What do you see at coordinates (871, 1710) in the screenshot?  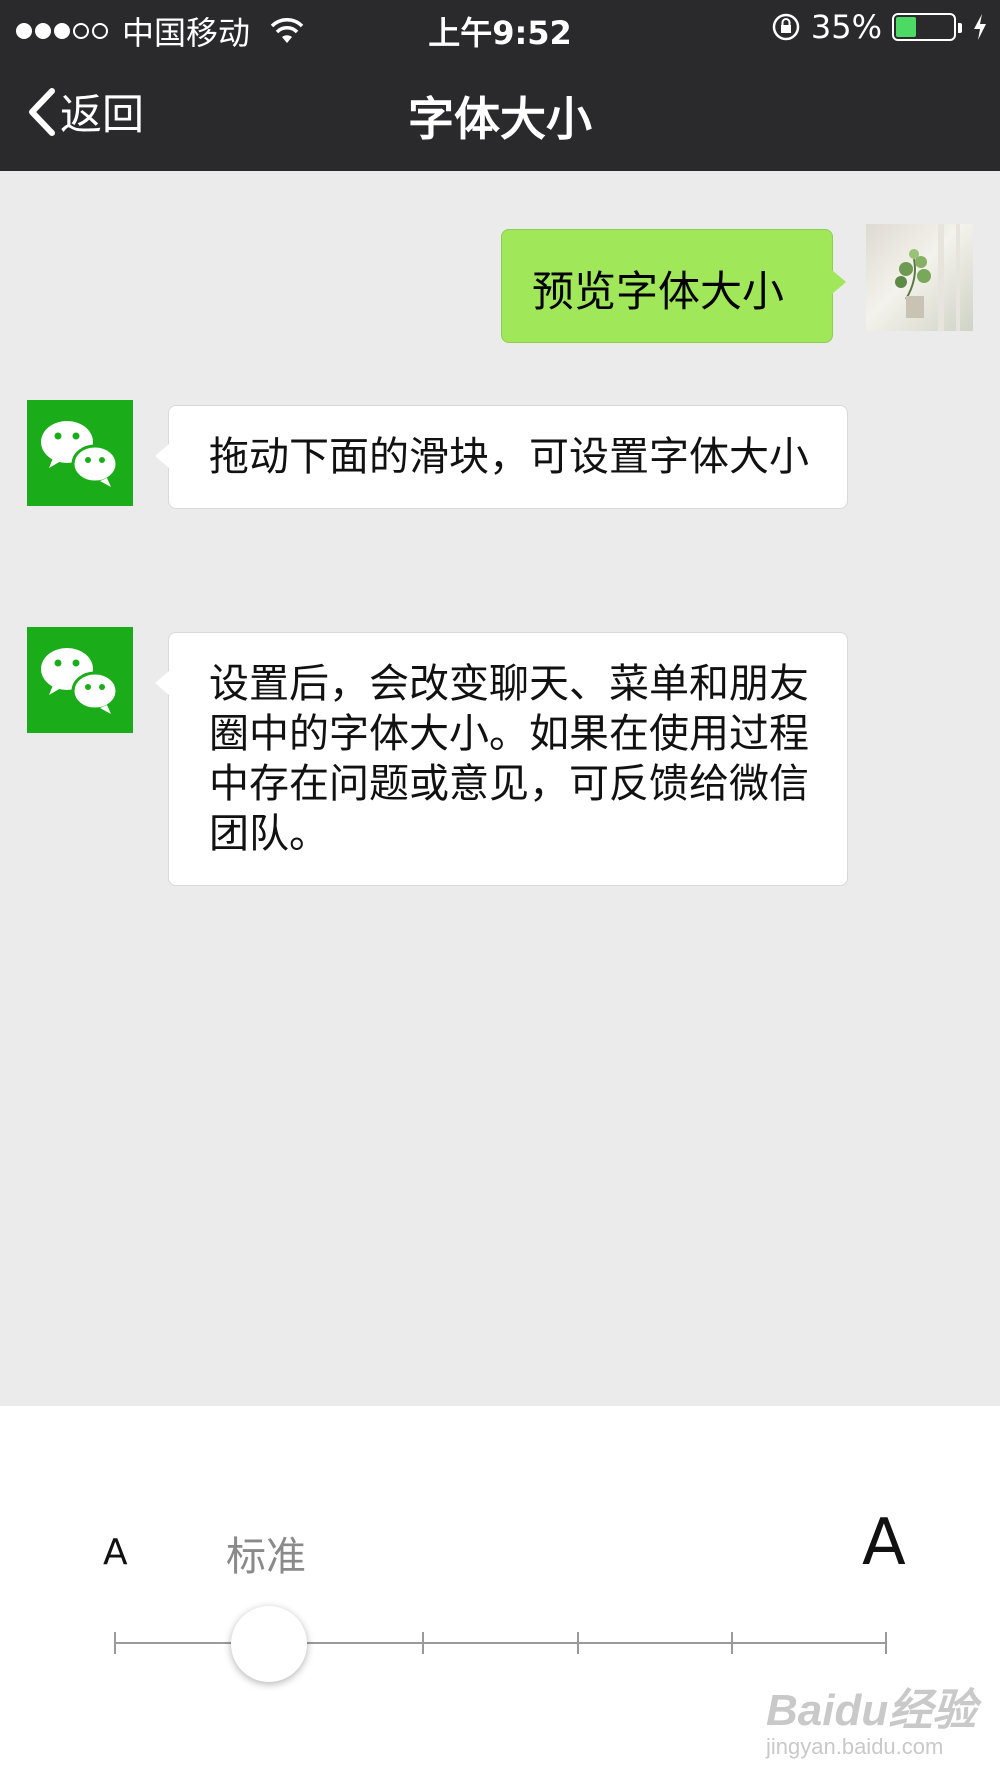 I see `watermark-brand: Baidu经验` at bounding box center [871, 1710].